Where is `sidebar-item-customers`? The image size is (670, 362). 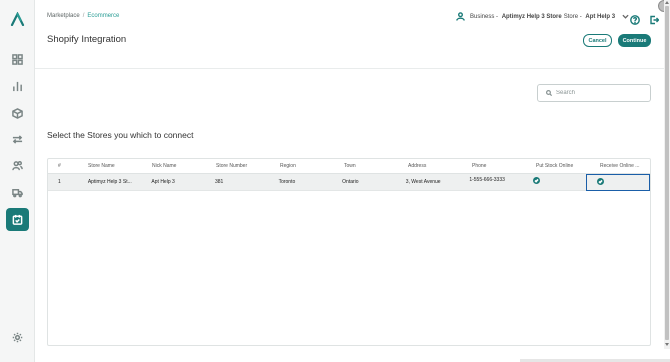
sidebar-item-customers is located at coordinates (17, 165).